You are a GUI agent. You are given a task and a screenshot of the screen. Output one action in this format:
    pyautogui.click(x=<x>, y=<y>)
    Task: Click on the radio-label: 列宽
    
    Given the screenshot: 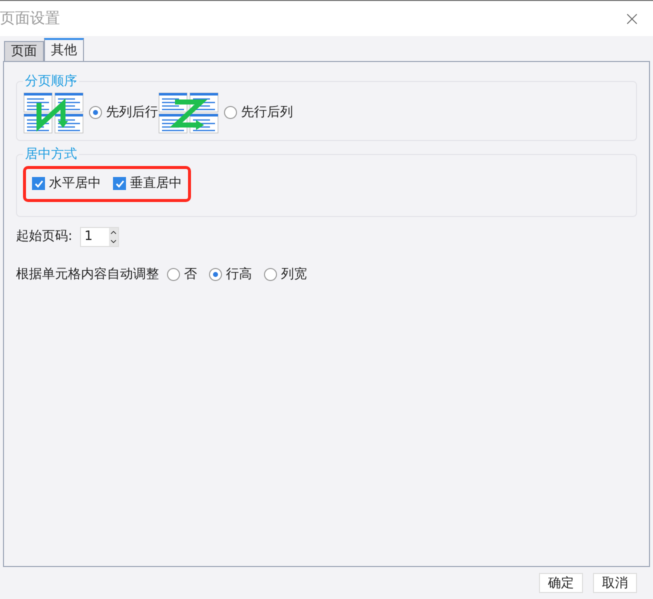 What is the action you would take?
    pyautogui.click(x=294, y=275)
    